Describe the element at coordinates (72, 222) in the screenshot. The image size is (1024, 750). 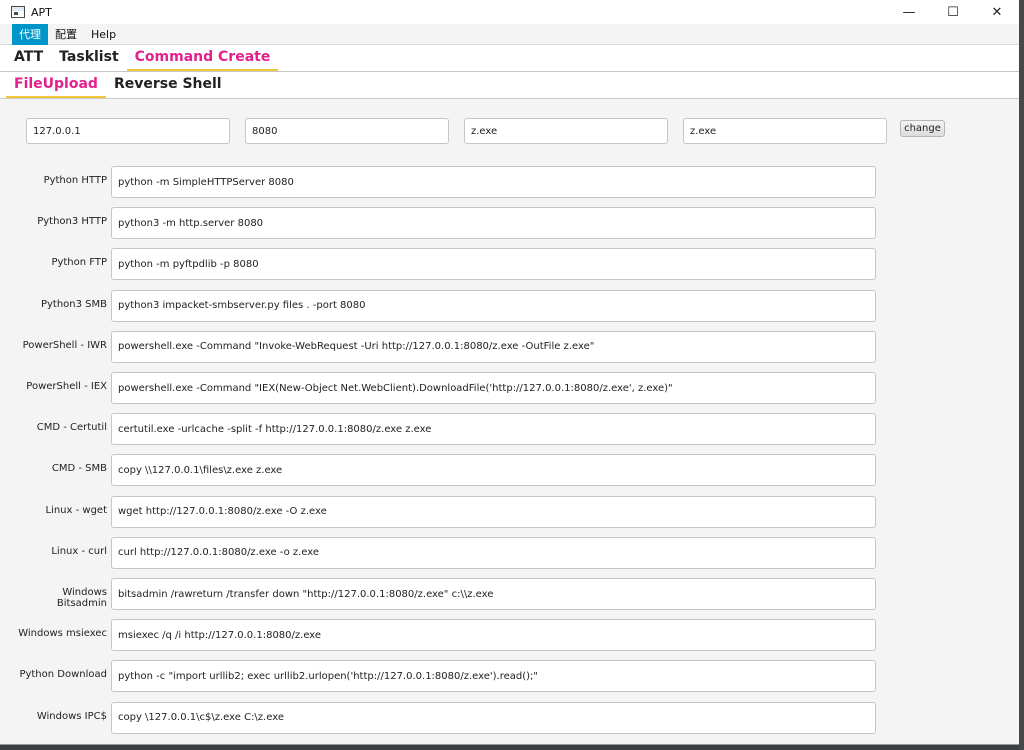
I see `label-python3-http: Python3 HTTP` at that location.